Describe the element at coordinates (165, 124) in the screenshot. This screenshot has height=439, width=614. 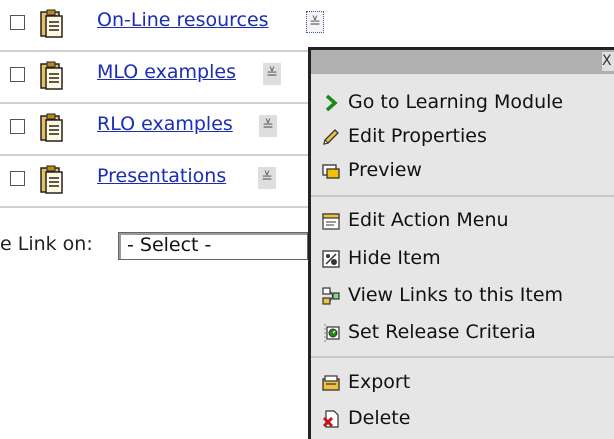
I see `item-link: RLO examples` at that location.